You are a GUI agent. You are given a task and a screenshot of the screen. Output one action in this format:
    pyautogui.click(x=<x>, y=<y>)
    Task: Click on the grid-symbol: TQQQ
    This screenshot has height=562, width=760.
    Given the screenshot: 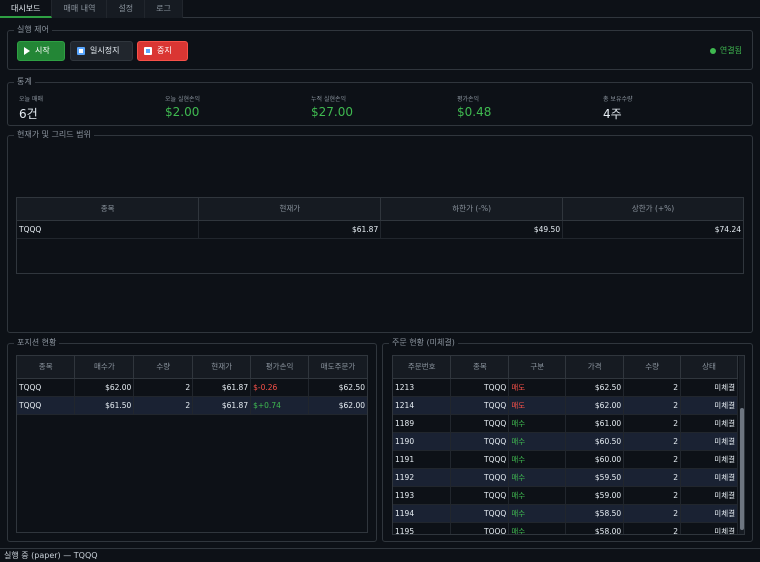 What is the action you would take?
    pyautogui.click(x=108, y=229)
    